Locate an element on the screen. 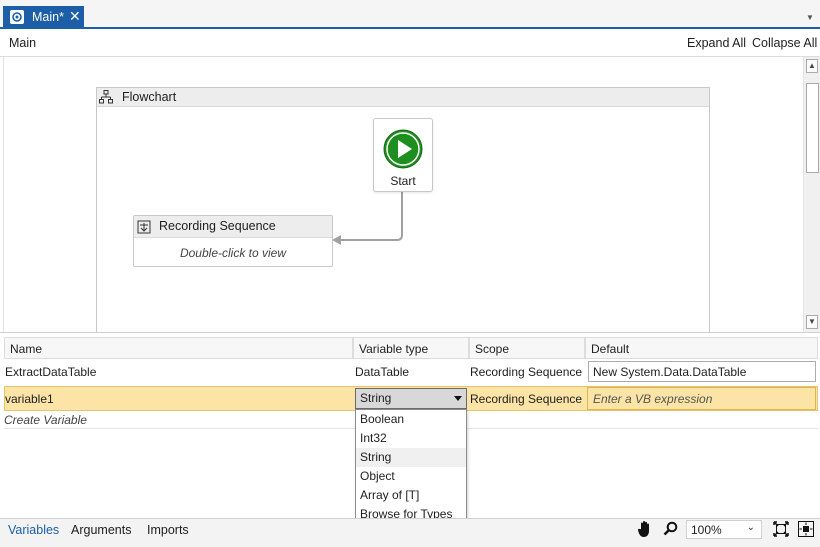  flowchart-icon is located at coordinates (106, 97).